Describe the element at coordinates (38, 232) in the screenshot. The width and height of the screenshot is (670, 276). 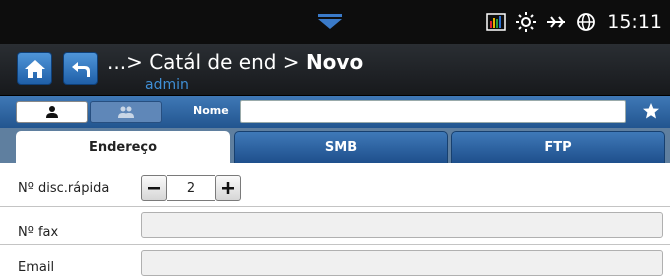
I see `fax-label: Nº fax` at that location.